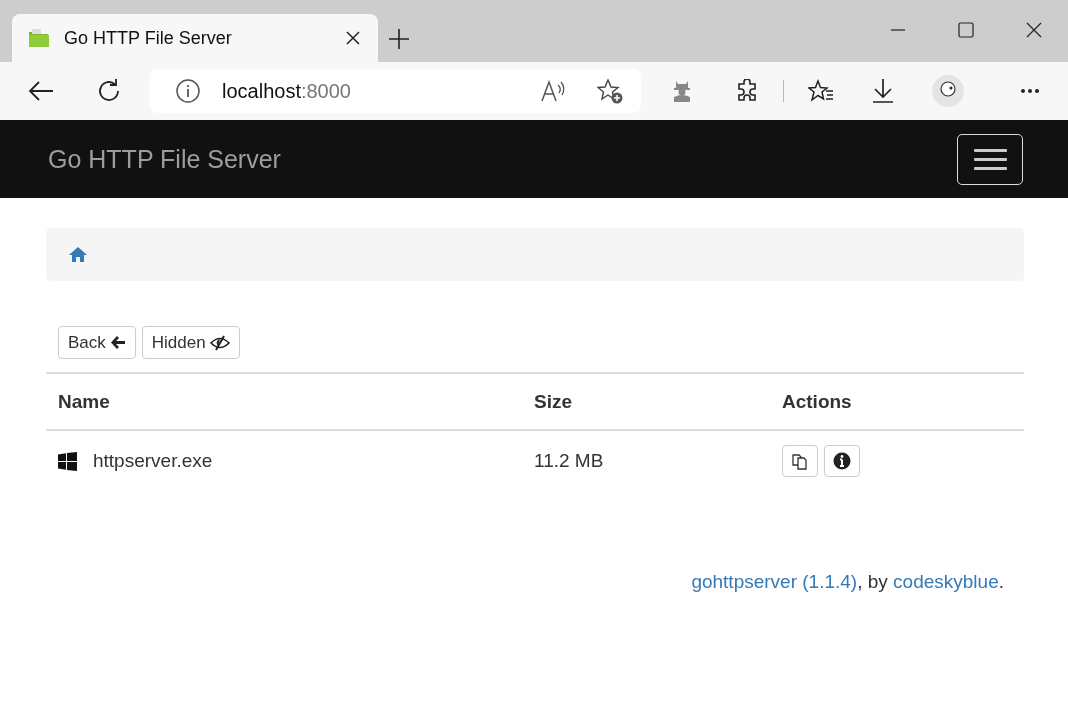  Describe the element at coordinates (287, 91) in the screenshot. I see `url-text: localhost:8000` at that location.